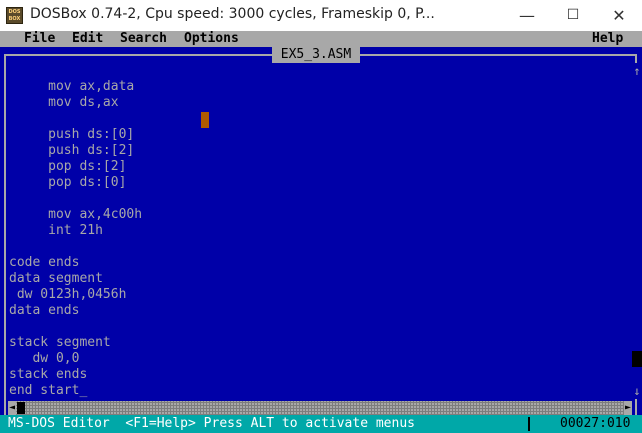 Image resolution: width=642 pixels, height=433 pixels. Describe the element at coordinates (76, 214) in the screenshot. I see `code-line: mov ax,4c00h` at that location.